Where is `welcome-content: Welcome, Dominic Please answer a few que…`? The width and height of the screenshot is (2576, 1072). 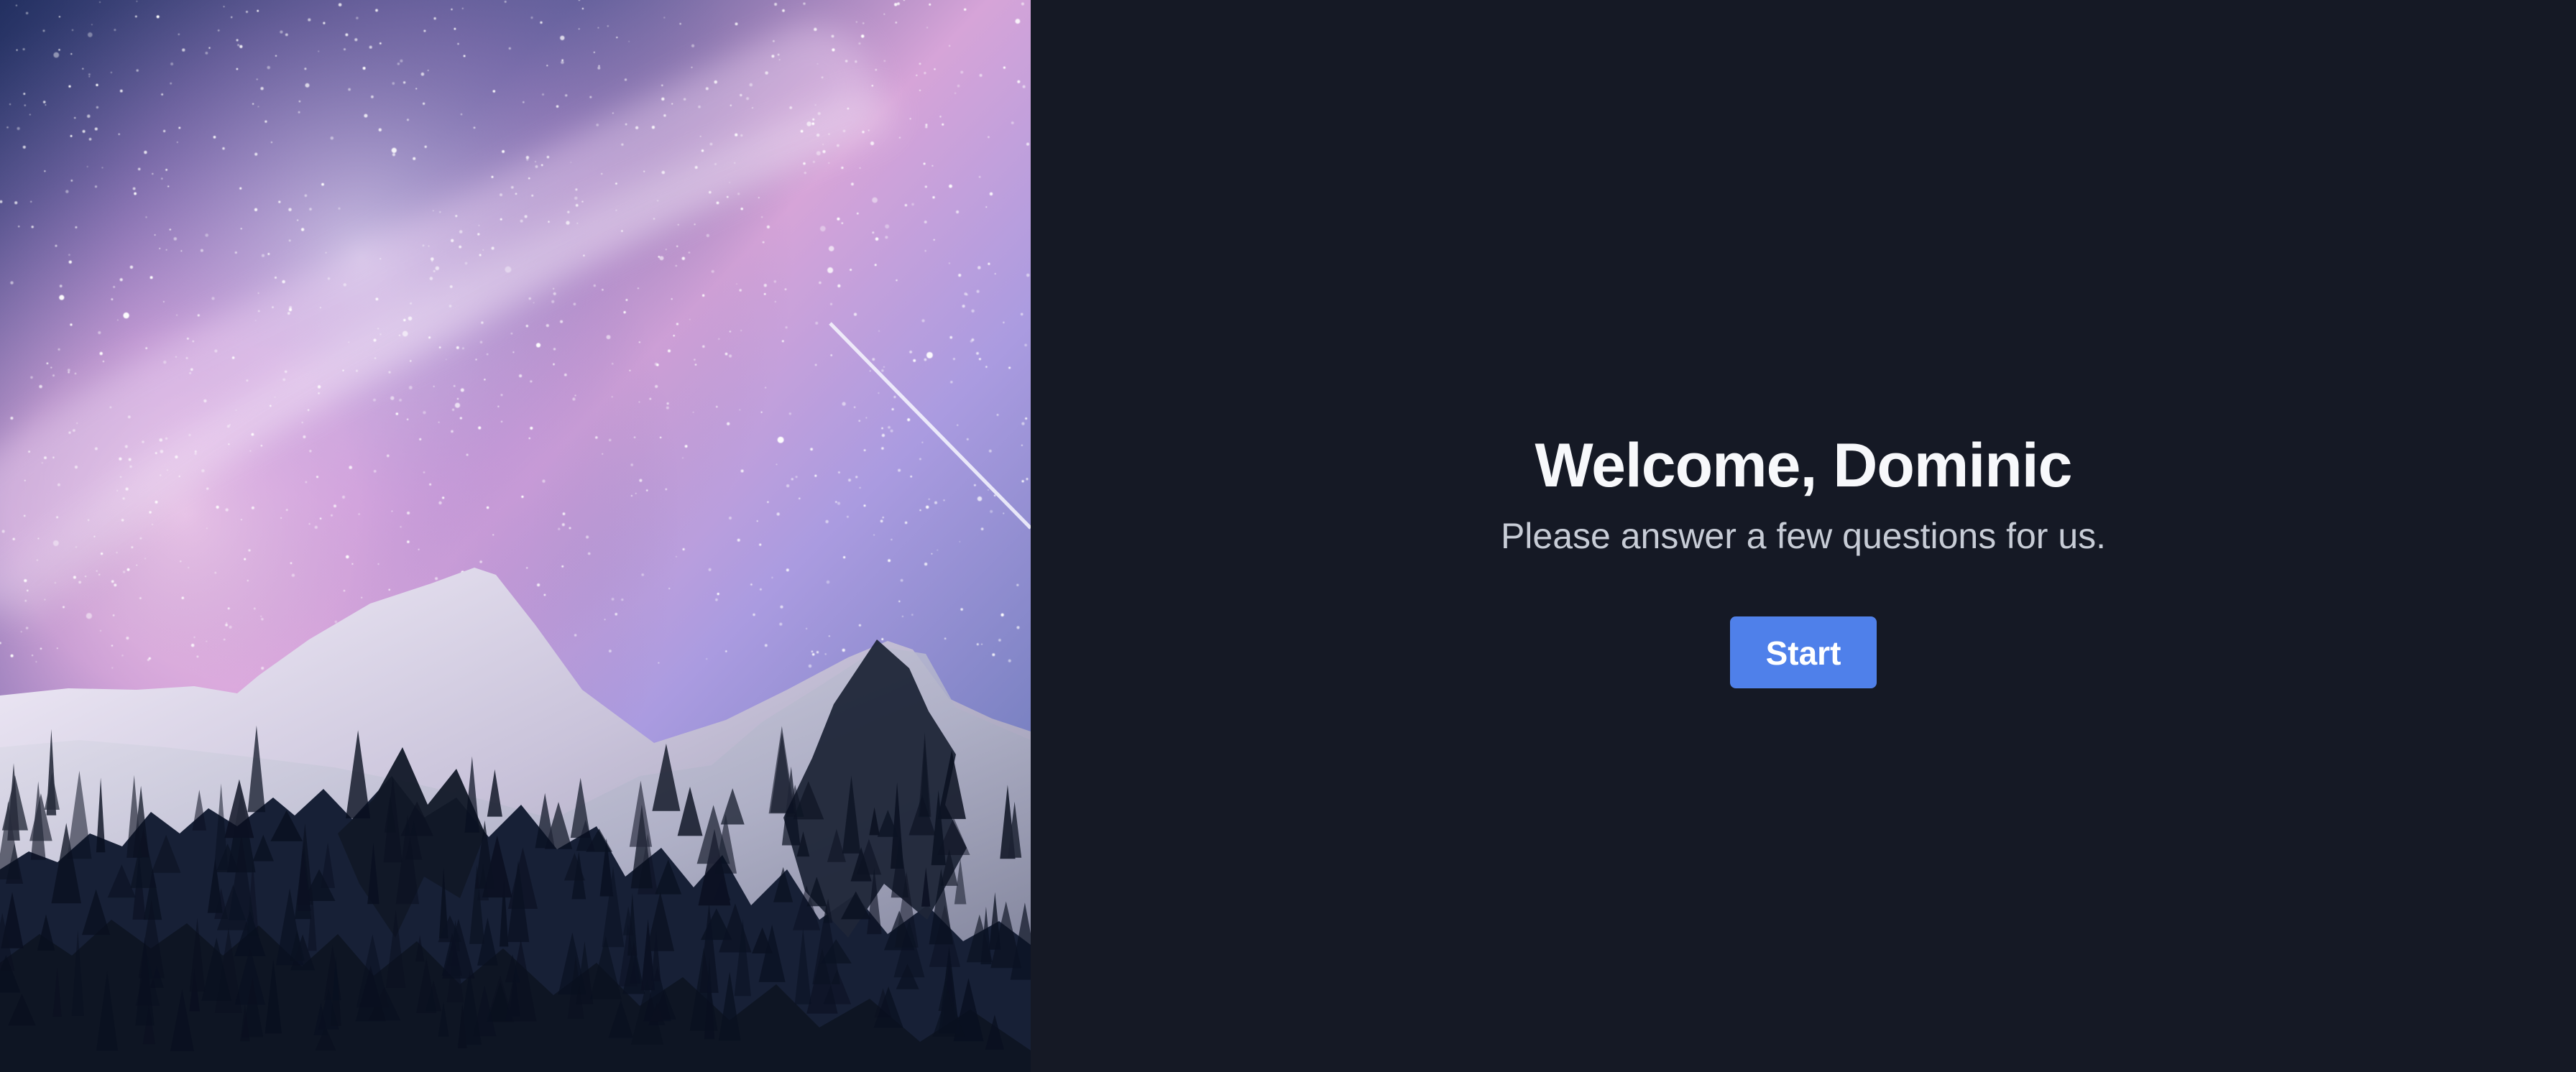
welcome-content: Welcome, Dominic Please answer a few que… is located at coordinates (1803, 558).